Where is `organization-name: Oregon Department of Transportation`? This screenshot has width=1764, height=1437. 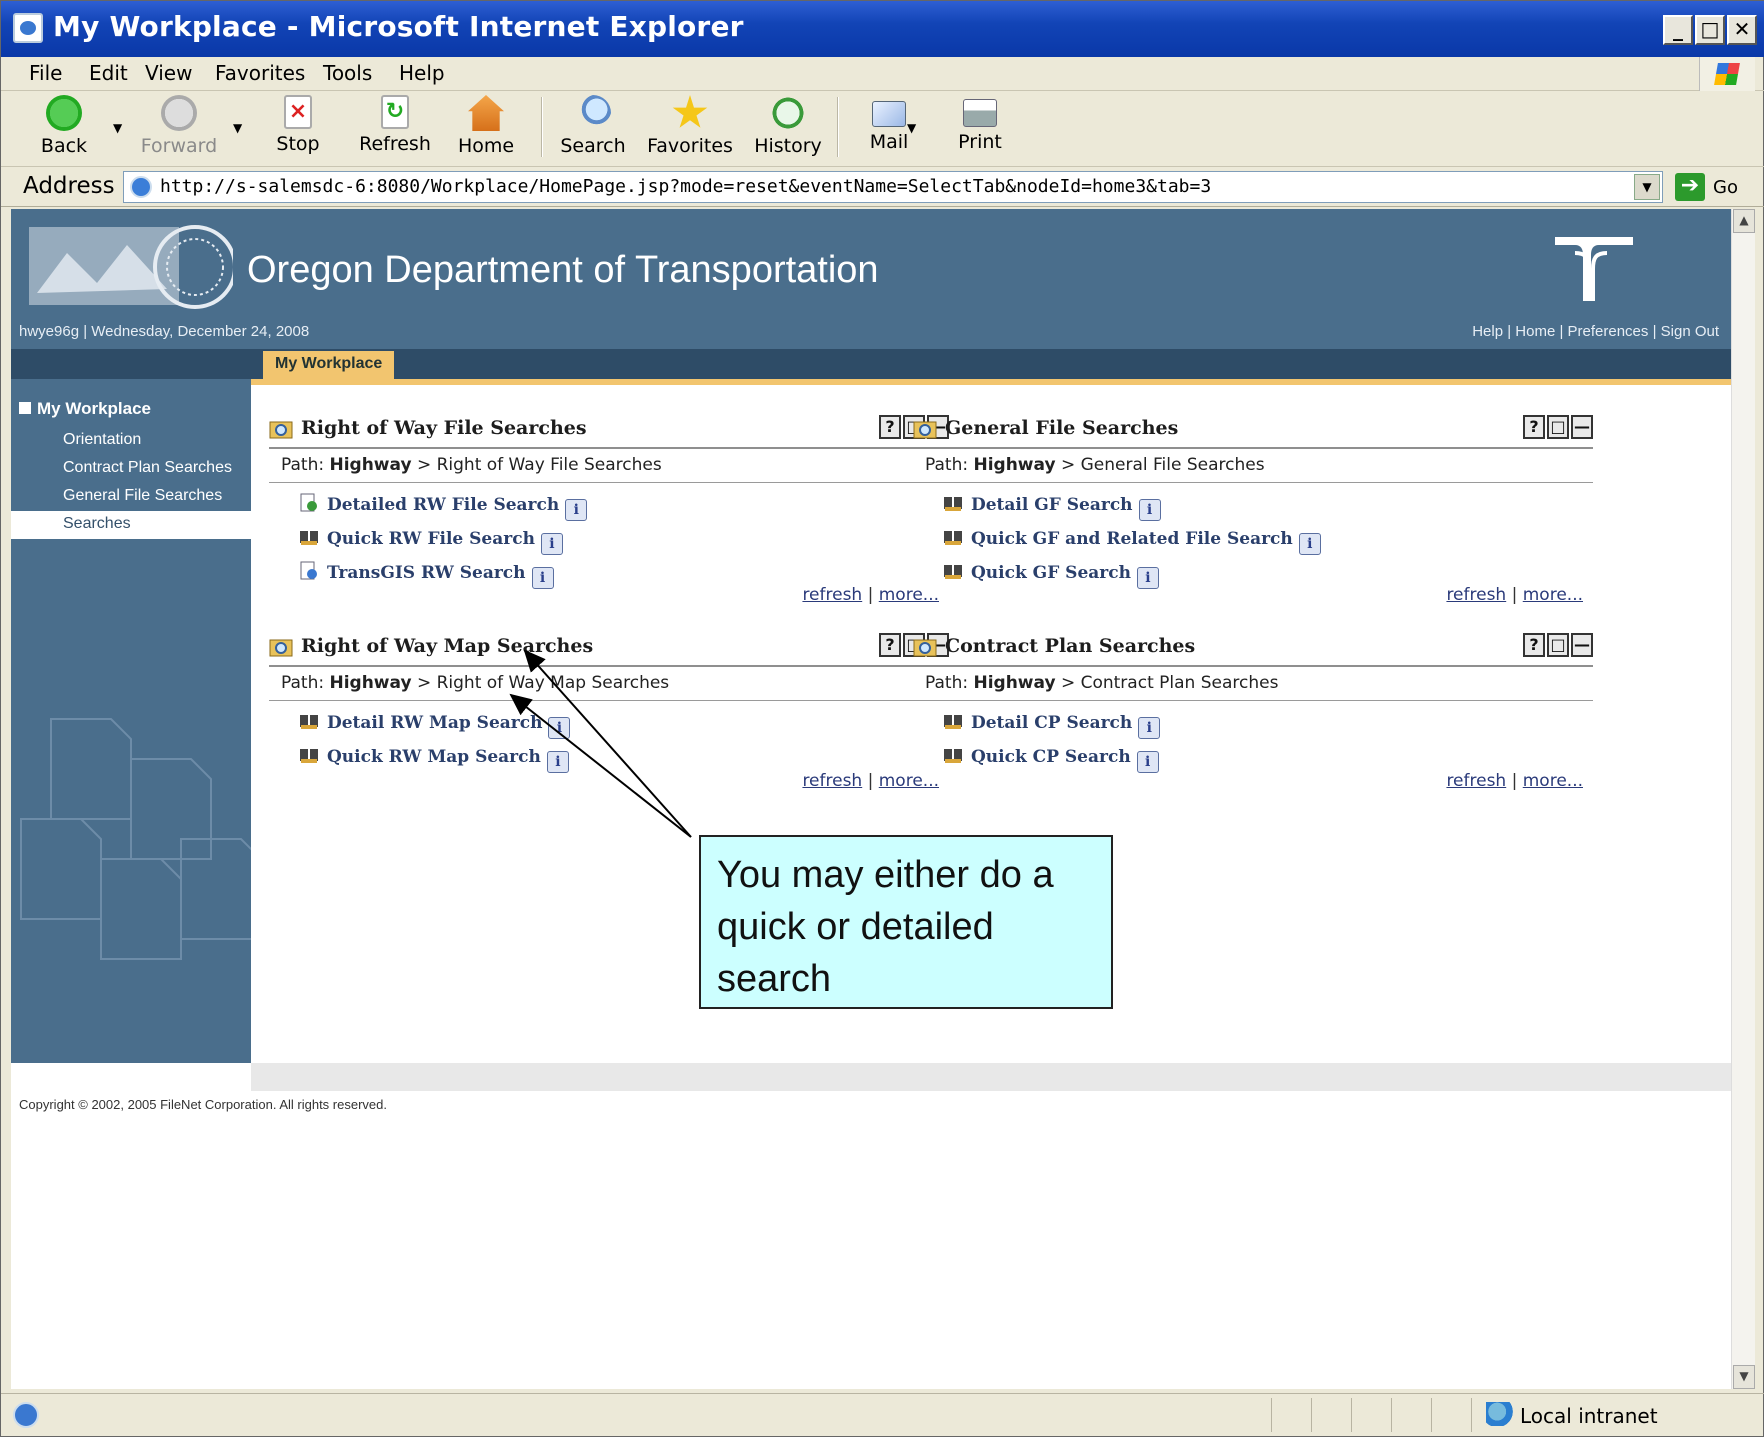 organization-name: Oregon Department of Transportation is located at coordinates (563, 270).